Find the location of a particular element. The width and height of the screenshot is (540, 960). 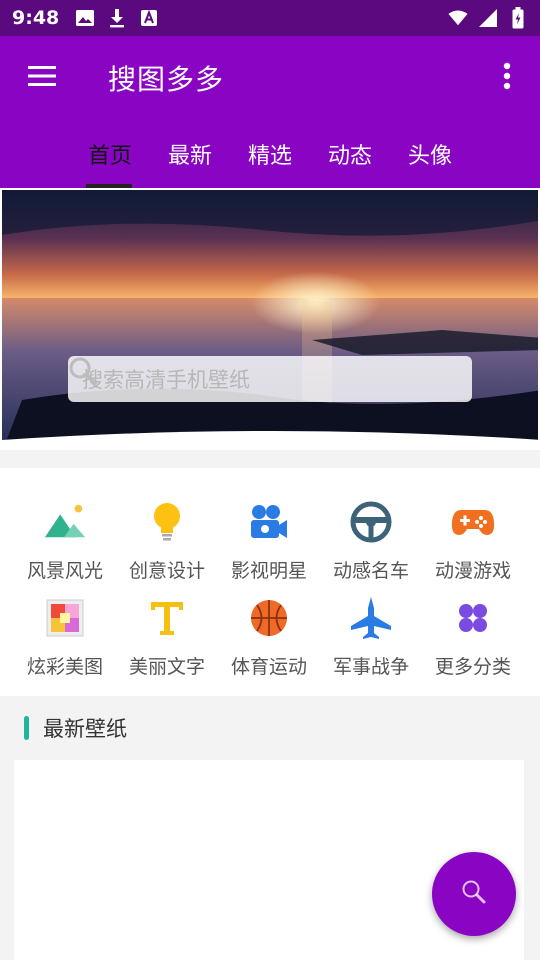

category-military: 军事战争 is located at coordinates (371, 642).